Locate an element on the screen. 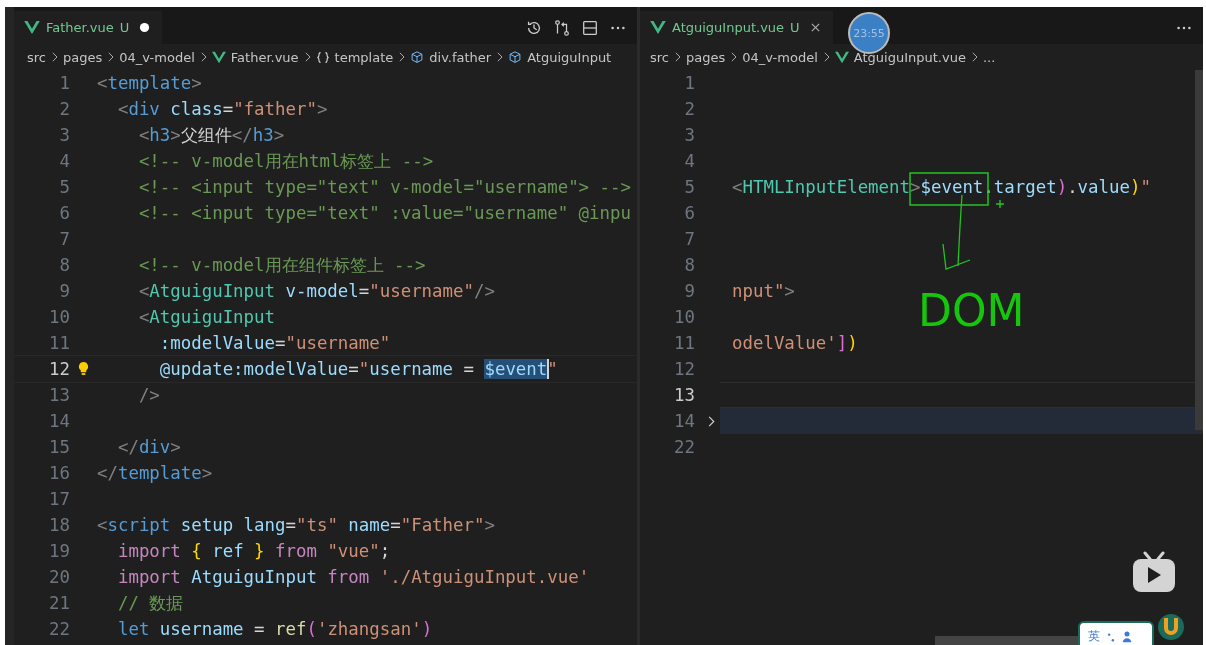 This screenshot has width=1206, height=645. line-number: 16 is located at coordinates (59, 473).